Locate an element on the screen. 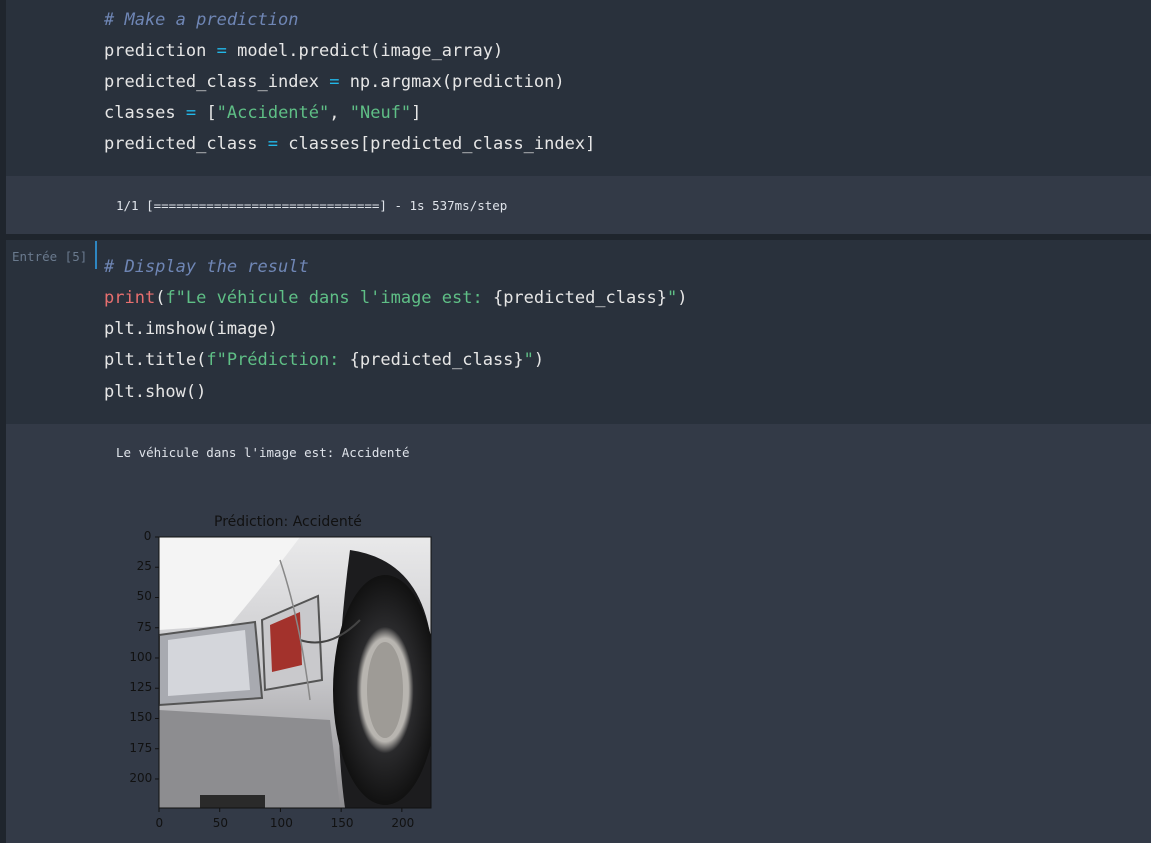  y-tick-label: 150 is located at coordinates (141, 717).